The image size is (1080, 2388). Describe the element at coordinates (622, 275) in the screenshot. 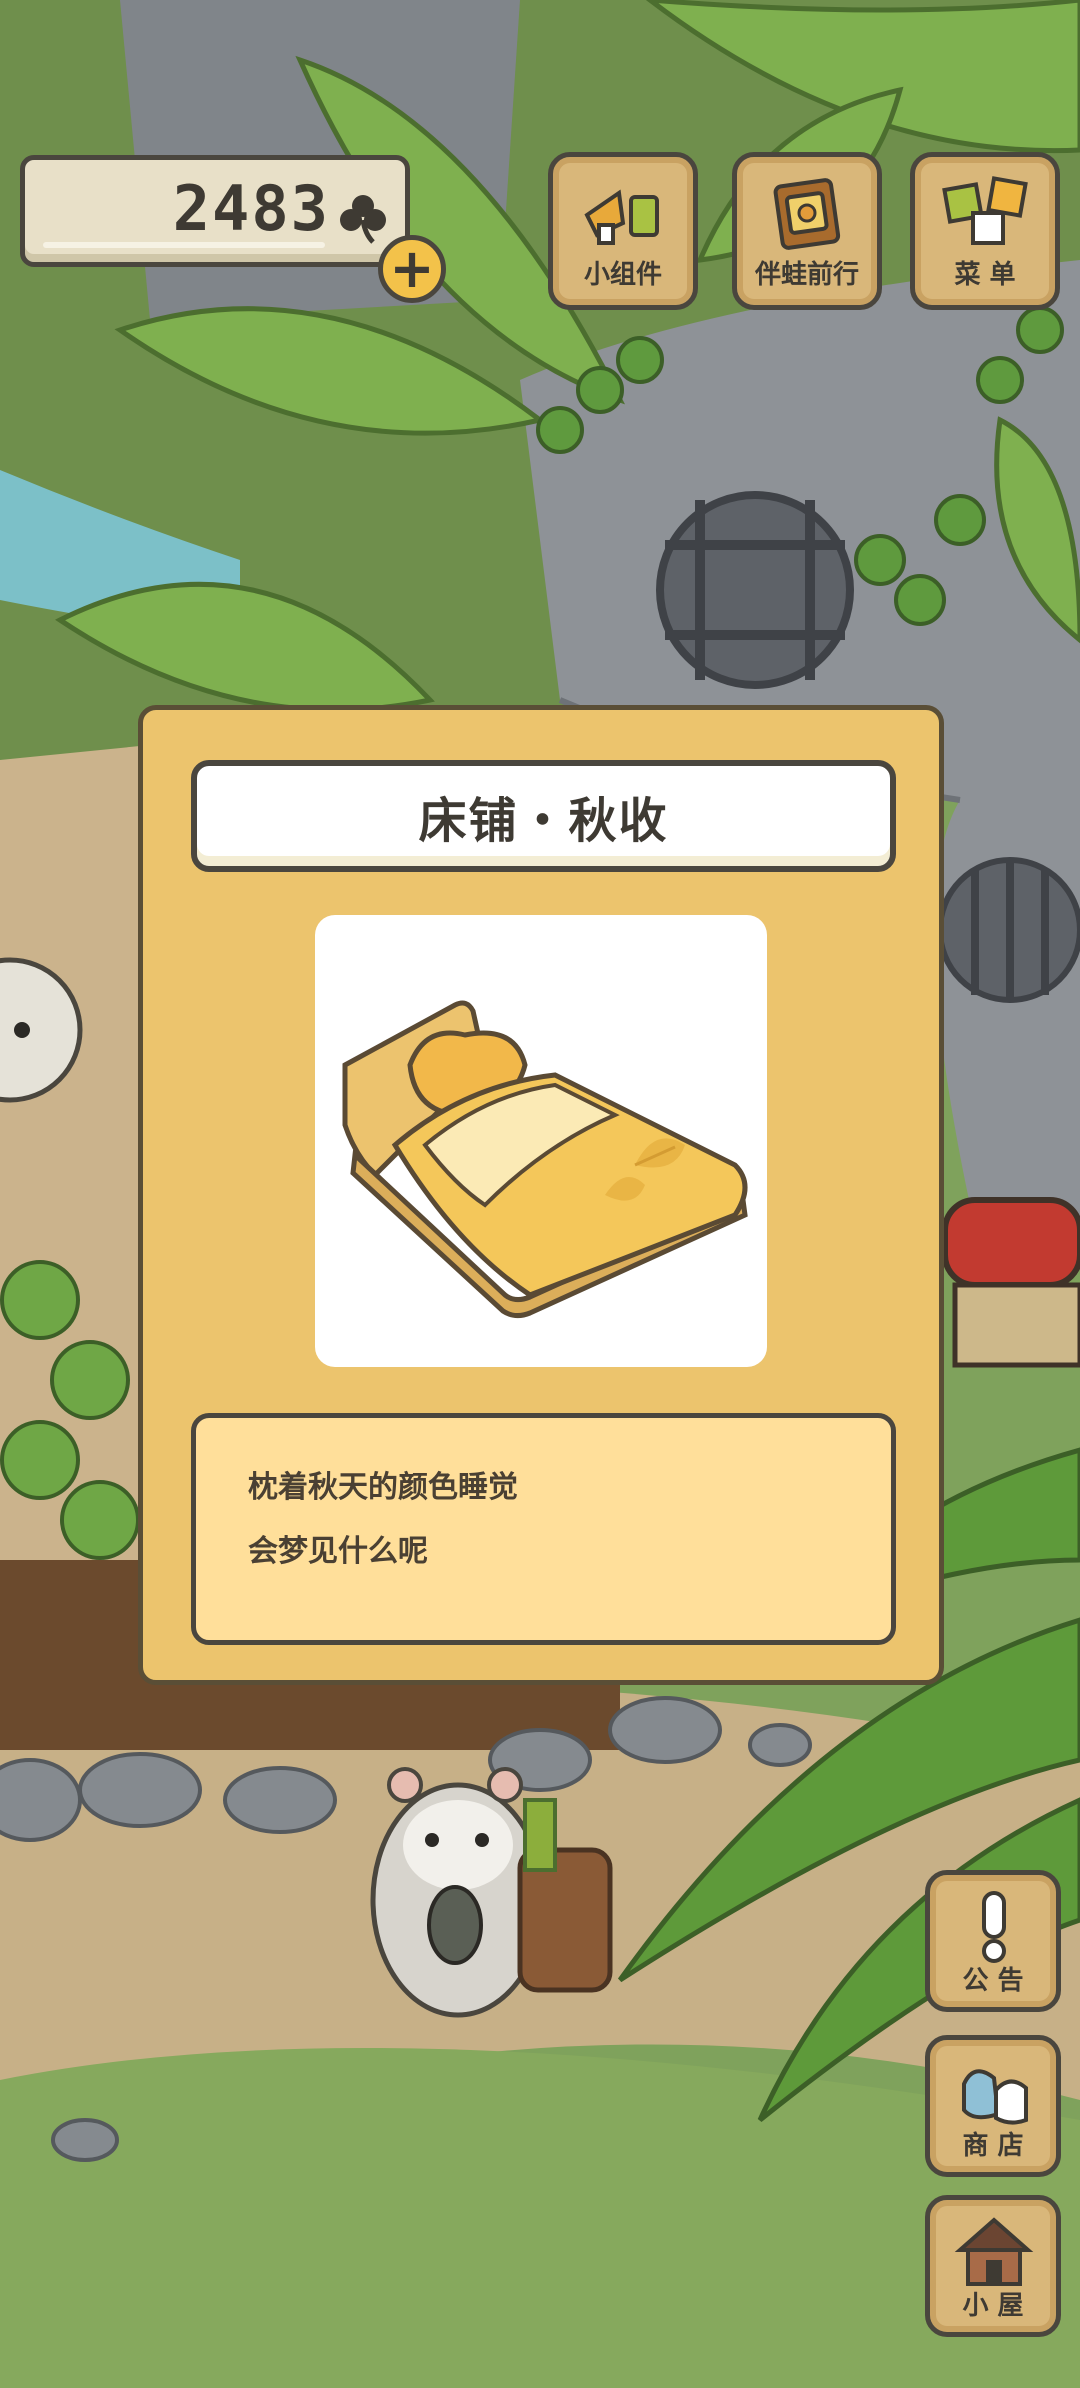

I see `widget-label: 小组件` at that location.